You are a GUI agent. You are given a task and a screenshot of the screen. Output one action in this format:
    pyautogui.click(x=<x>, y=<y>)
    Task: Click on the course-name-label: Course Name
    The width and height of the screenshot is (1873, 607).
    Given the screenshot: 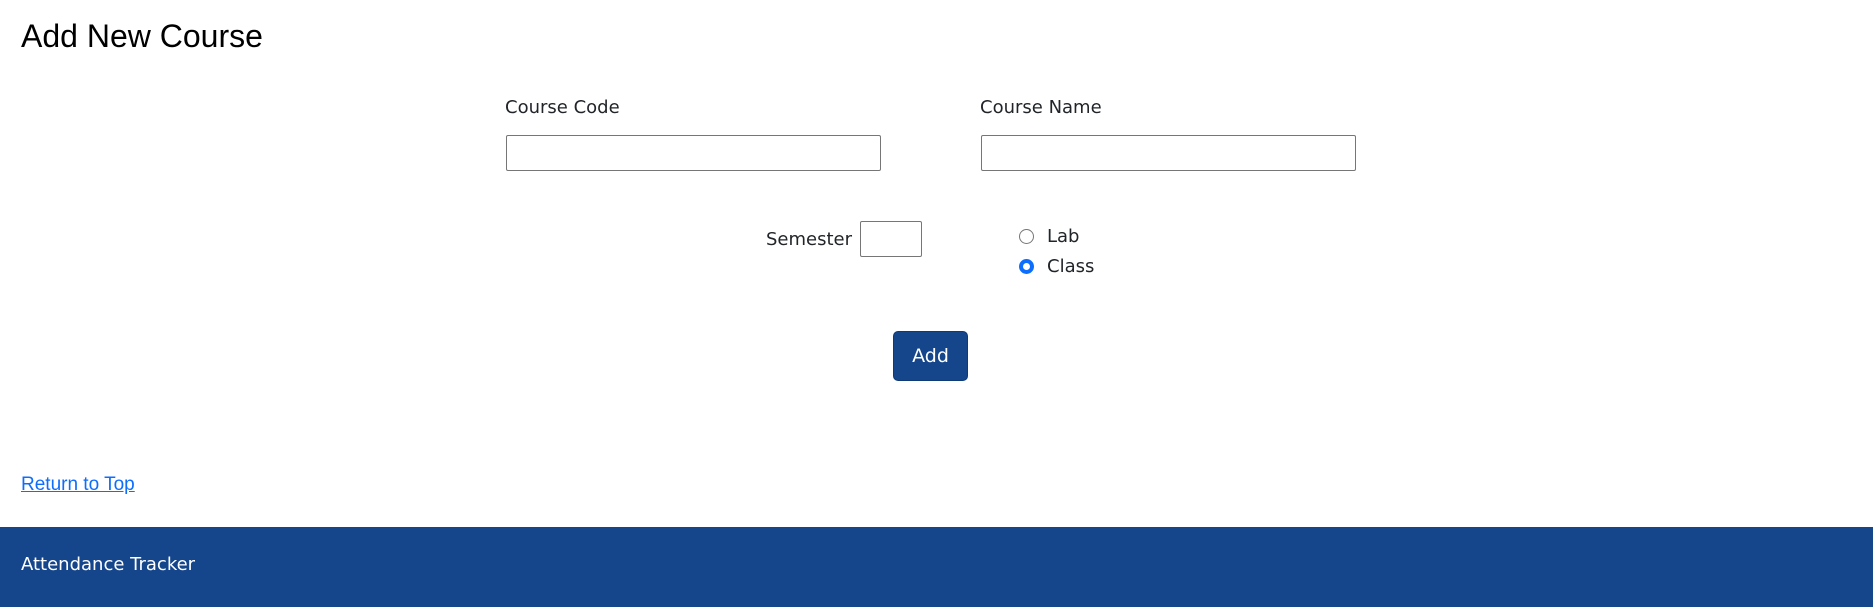 What is the action you would take?
    pyautogui.click(x=1041, y=107)
    